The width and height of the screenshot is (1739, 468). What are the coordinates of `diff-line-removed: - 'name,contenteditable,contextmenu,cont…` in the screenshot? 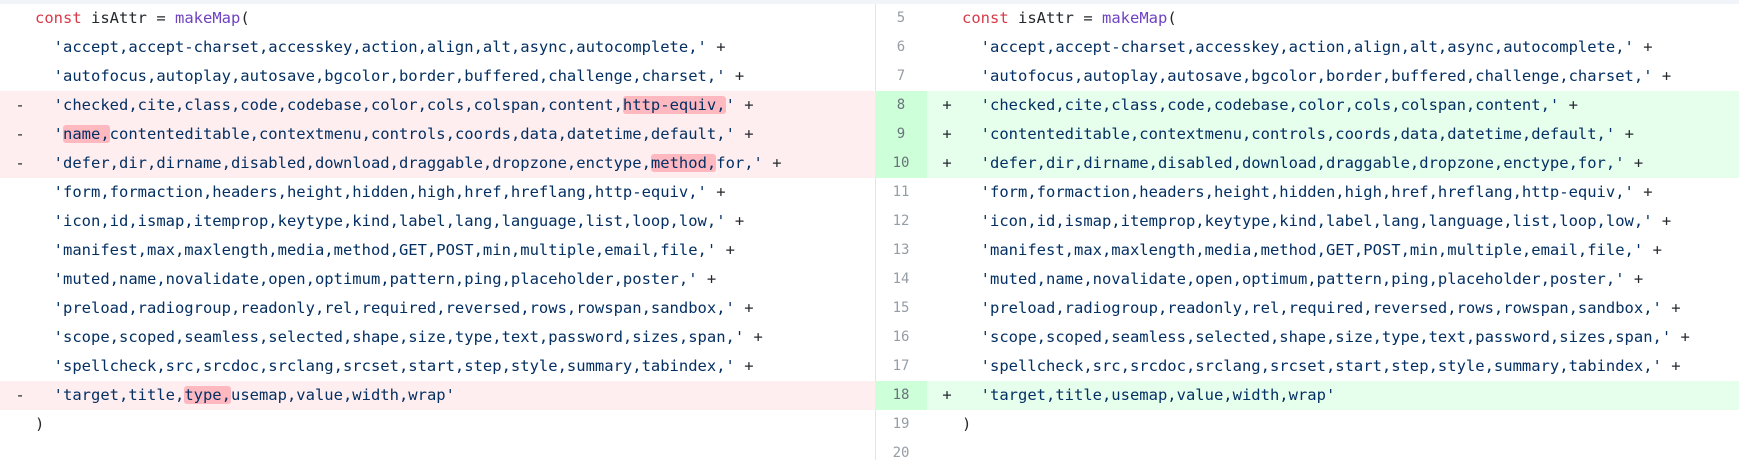 It's located at (437, 134).